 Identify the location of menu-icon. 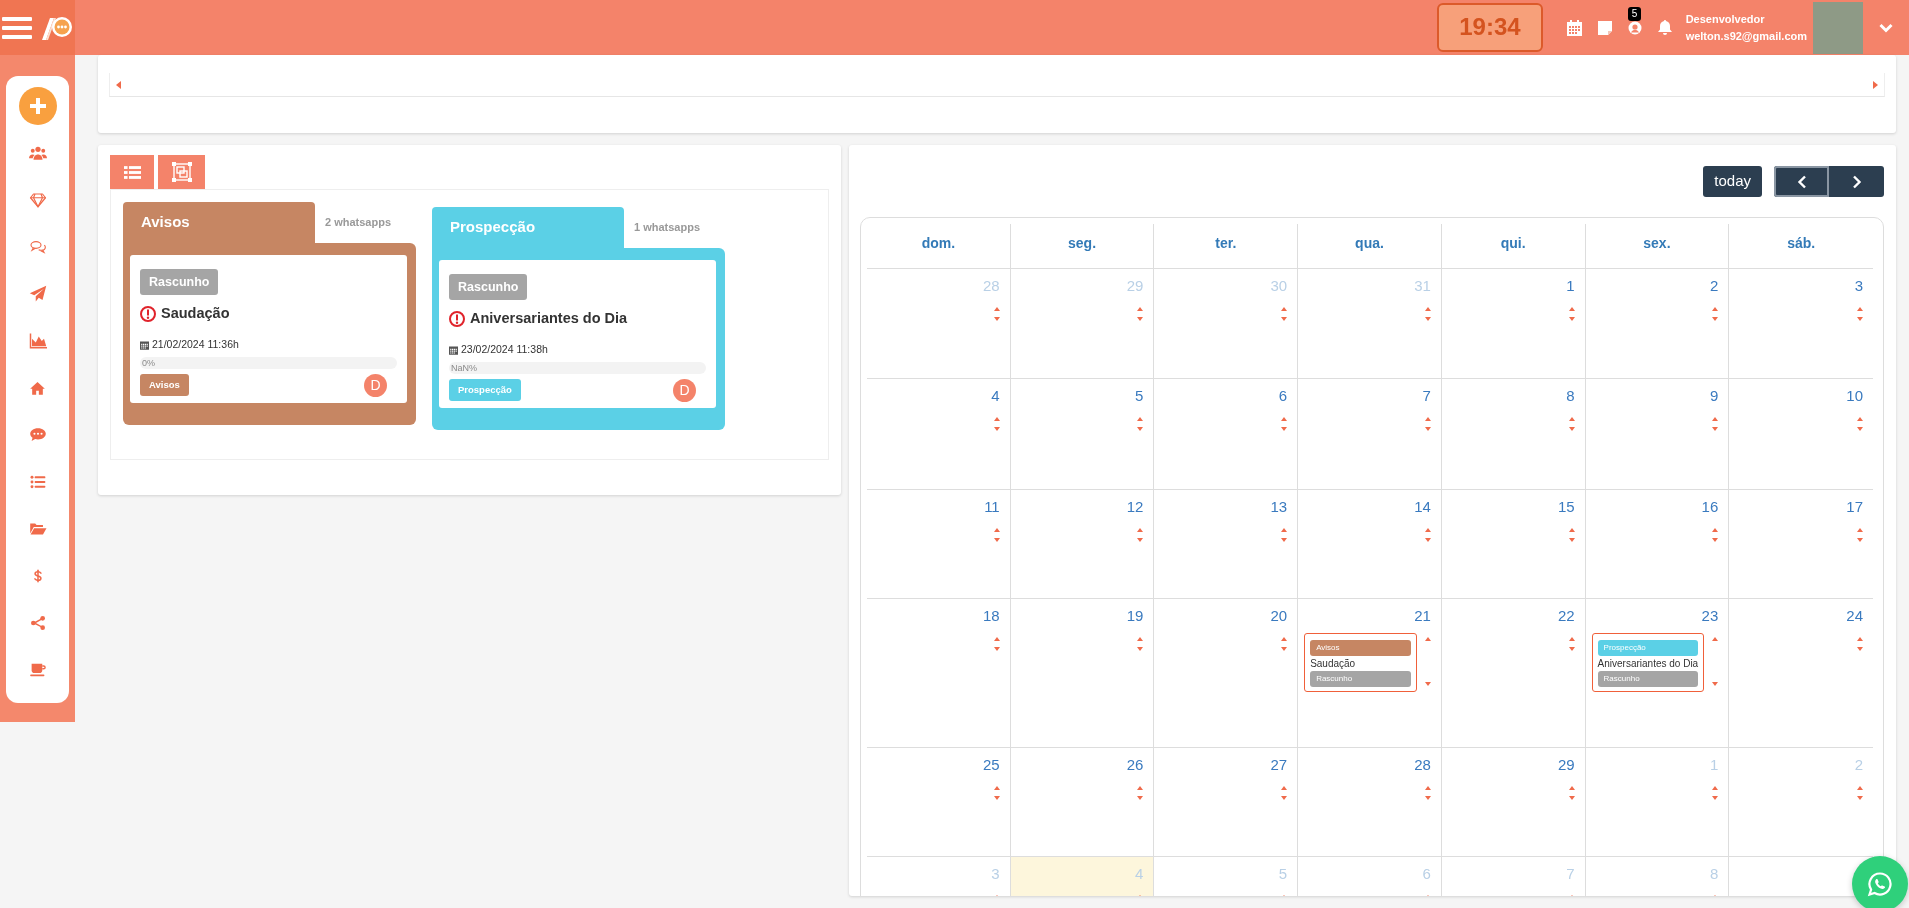
(17, 27).